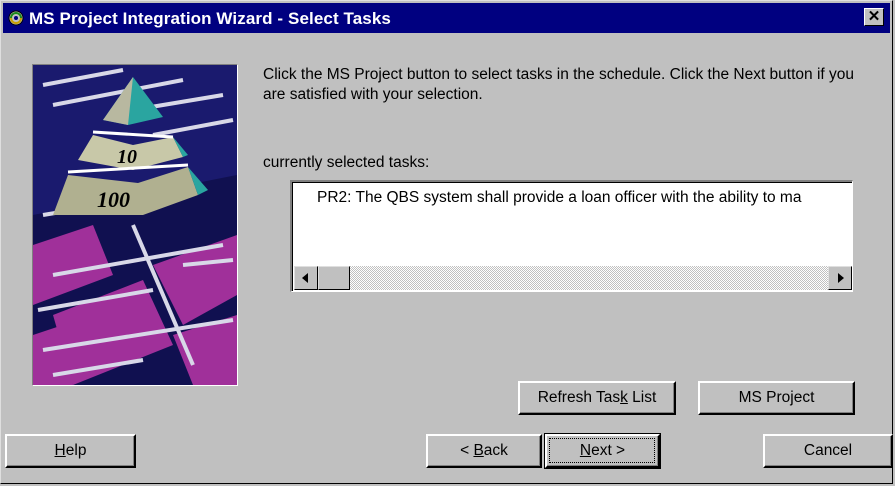 This screenshot has width=895, height=486. What do you see at coordinates (624, 397) in the screenshot?
I see `refresh-mnemonic: k` at bounding box center [624, 397].